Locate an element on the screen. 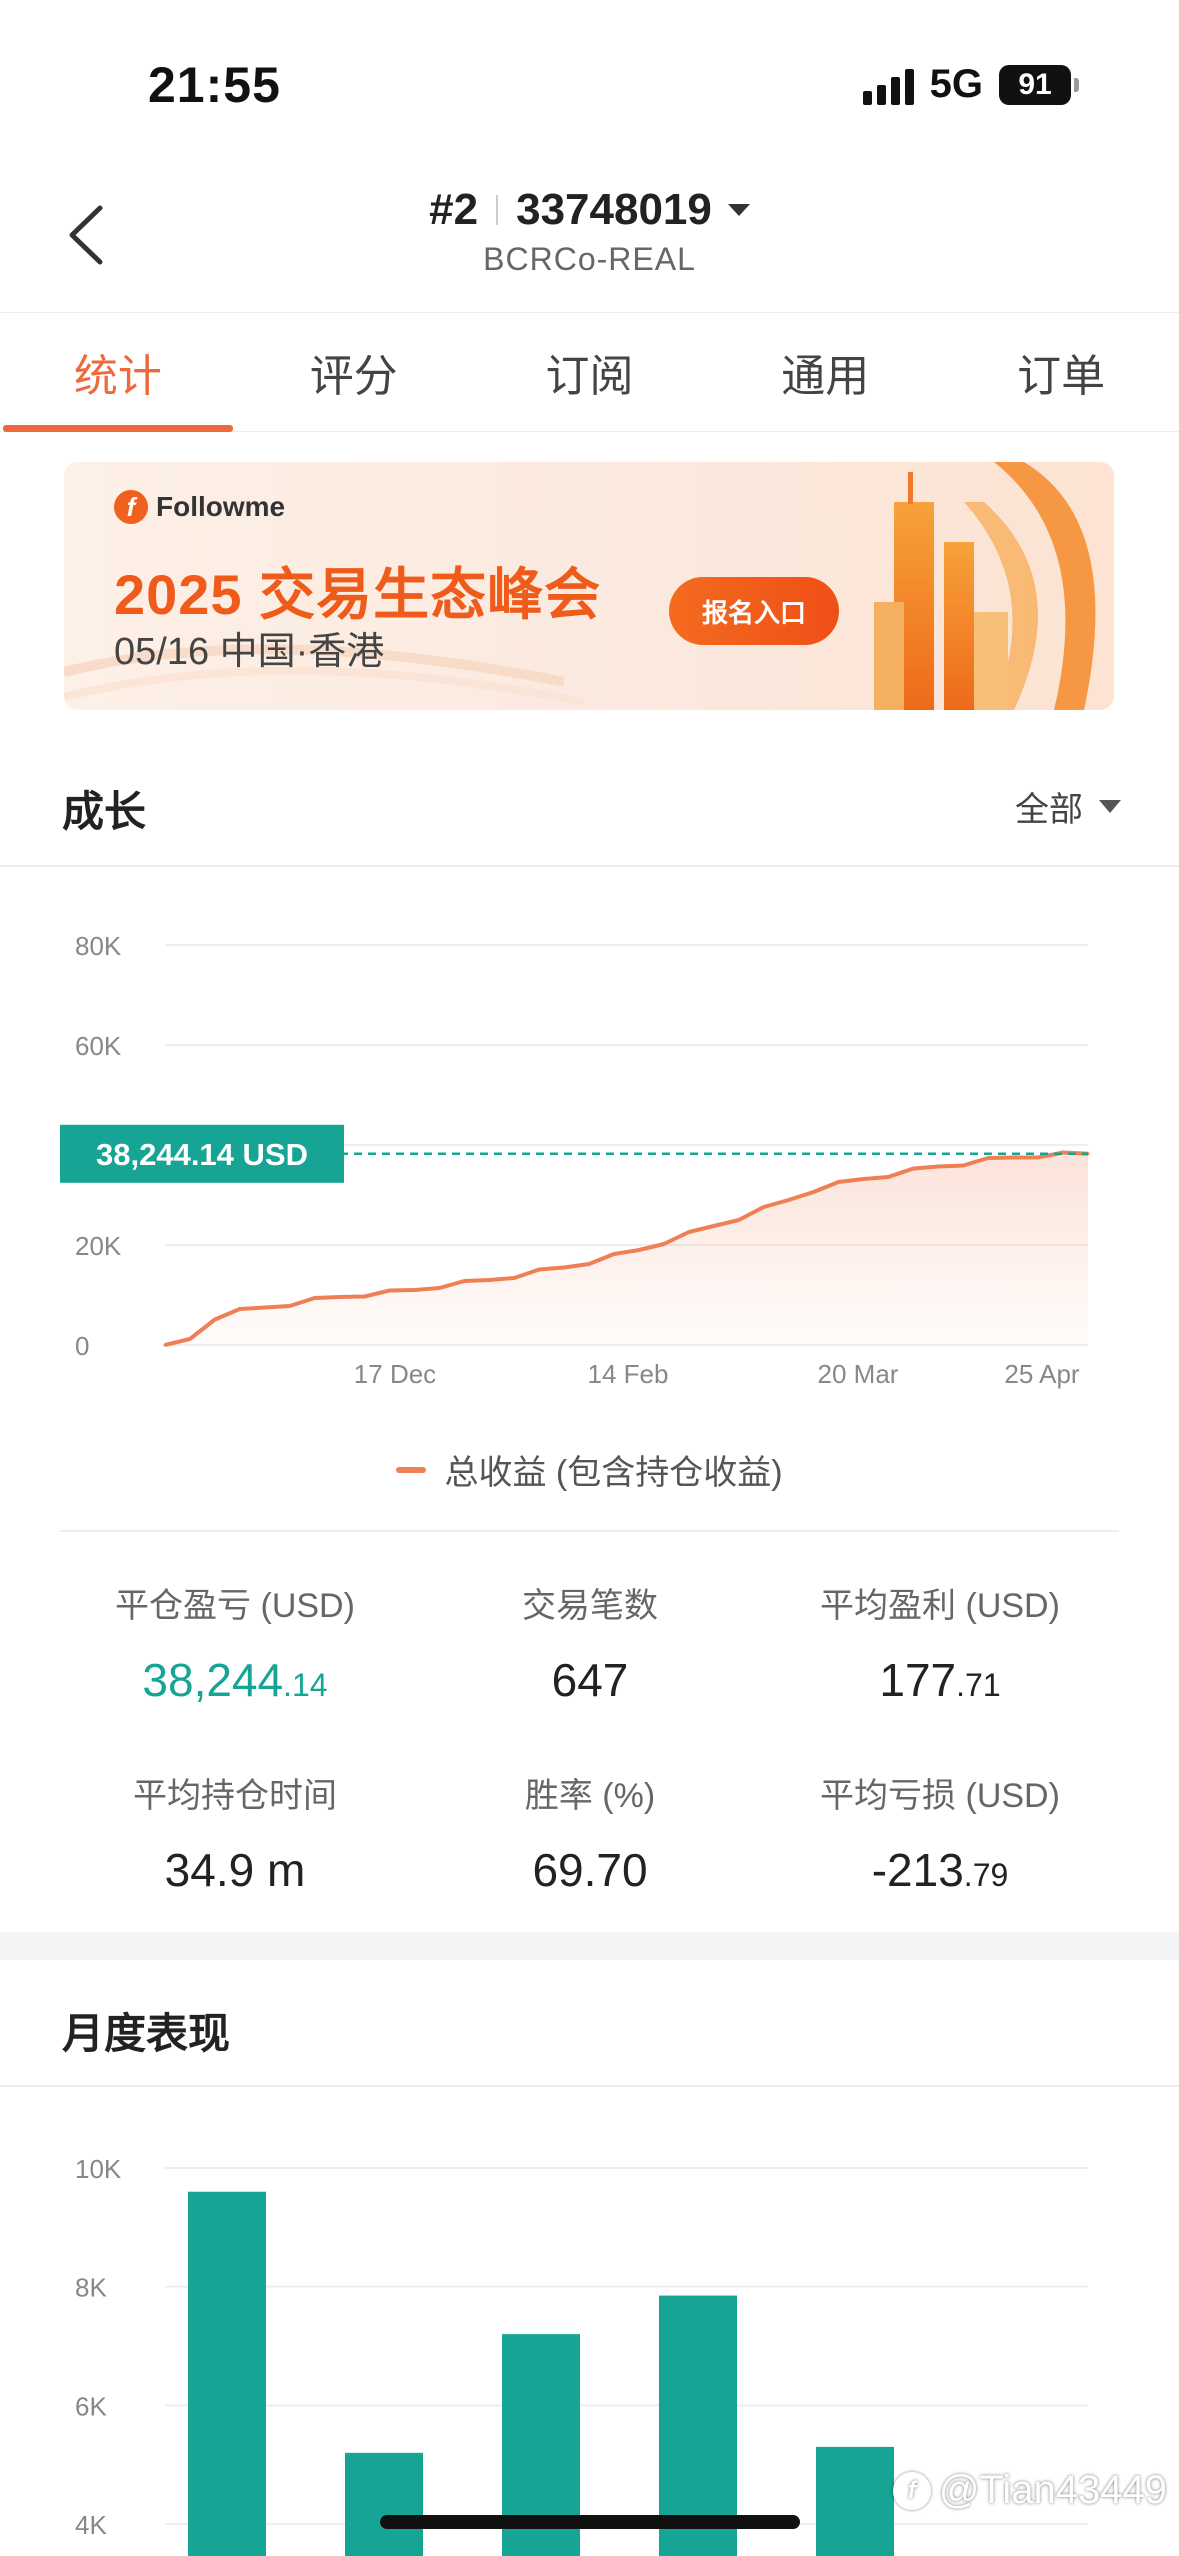 Image resolution: width=1179 pixels, height=2556 pixels. account-number: 33748019 is located at coordinates (614, 209).